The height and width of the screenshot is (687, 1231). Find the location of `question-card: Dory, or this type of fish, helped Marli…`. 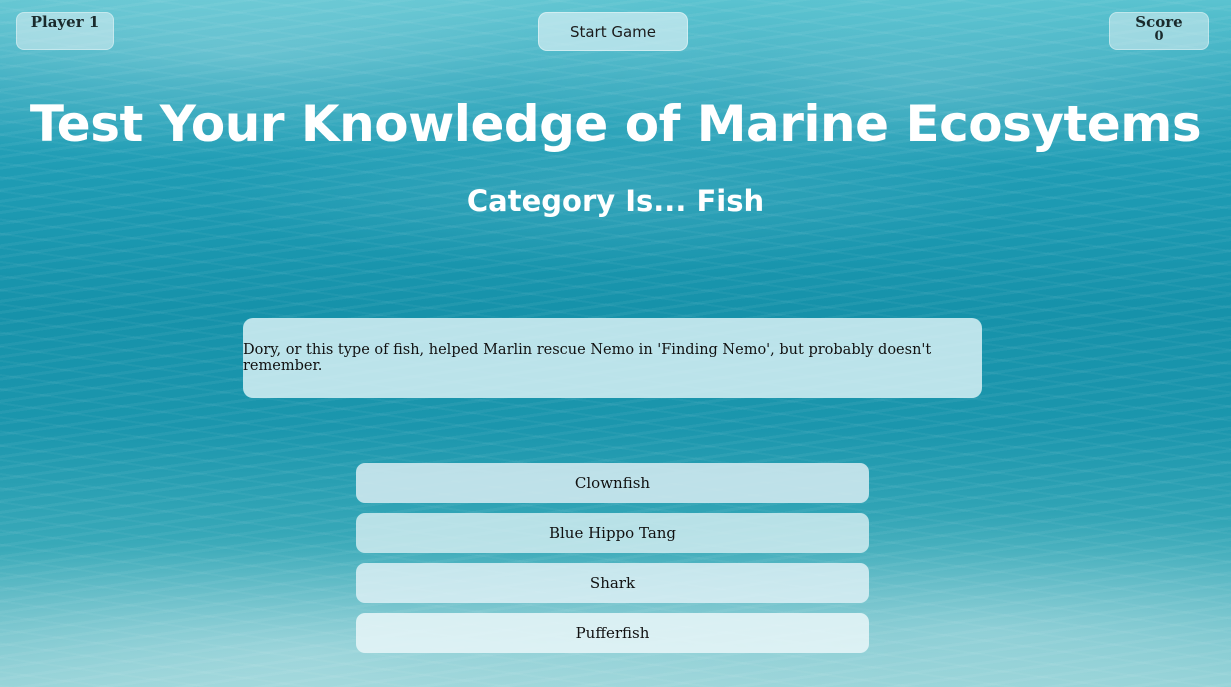

question-card: Dory, or this type of fish, helped Marli… is located at coordinates (612, 358).